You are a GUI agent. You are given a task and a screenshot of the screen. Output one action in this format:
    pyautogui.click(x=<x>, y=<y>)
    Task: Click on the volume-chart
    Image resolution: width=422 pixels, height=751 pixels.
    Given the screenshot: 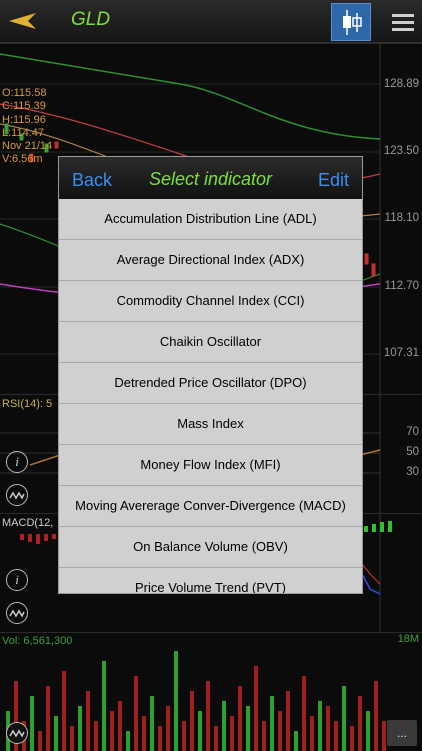 What is the action you would take?
    pyautogui.click(x=196, y=701)
    